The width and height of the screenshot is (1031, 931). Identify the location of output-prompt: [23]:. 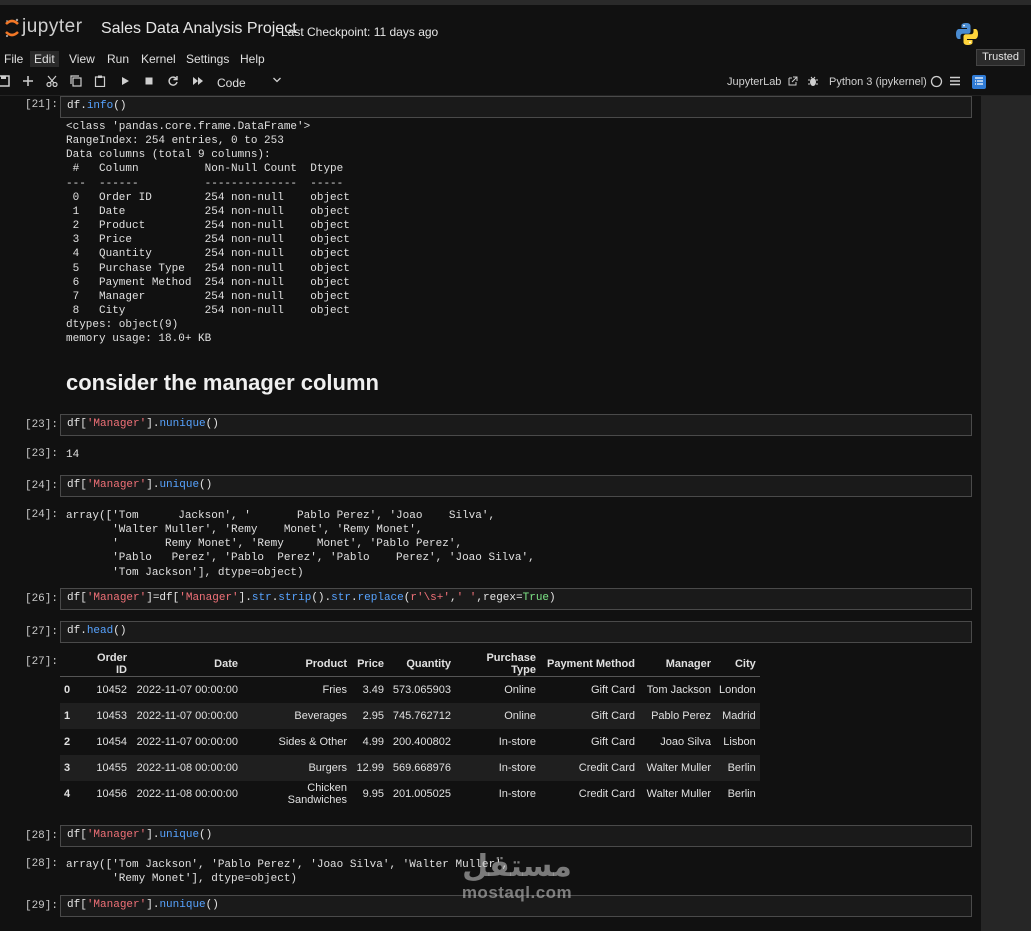
(41, 454).